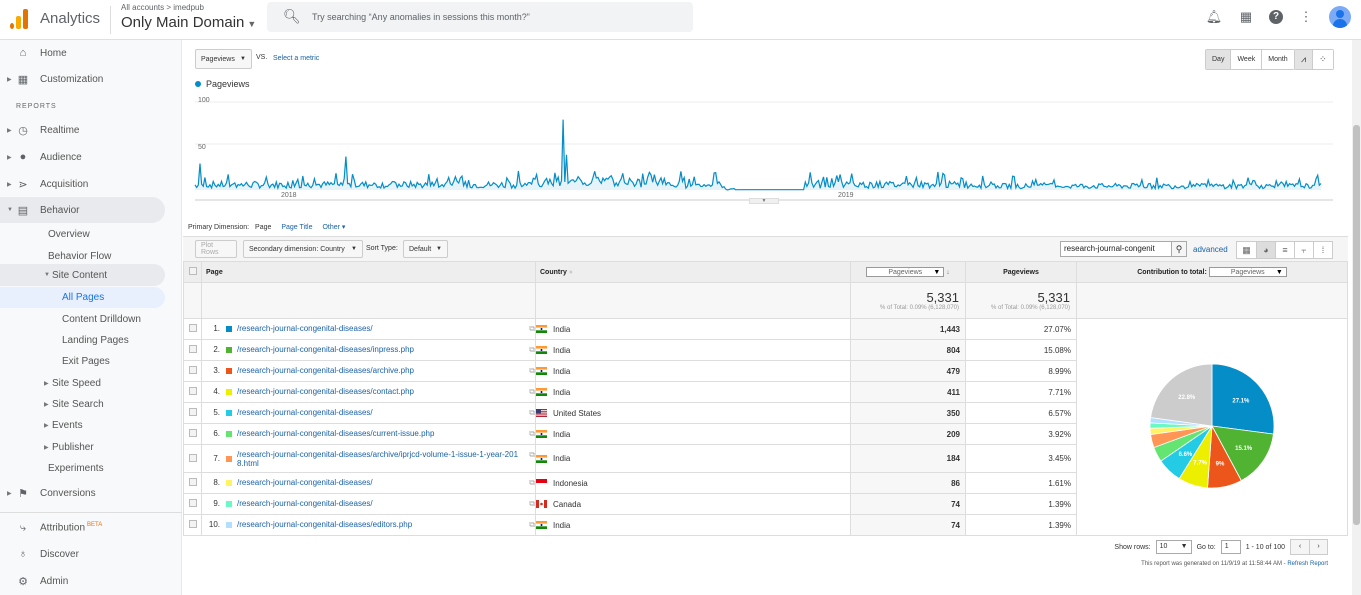  Describe the element at coordinates (1173, 547) in the screenshot. I see `show-rows-select: 10 ▼` at that location.